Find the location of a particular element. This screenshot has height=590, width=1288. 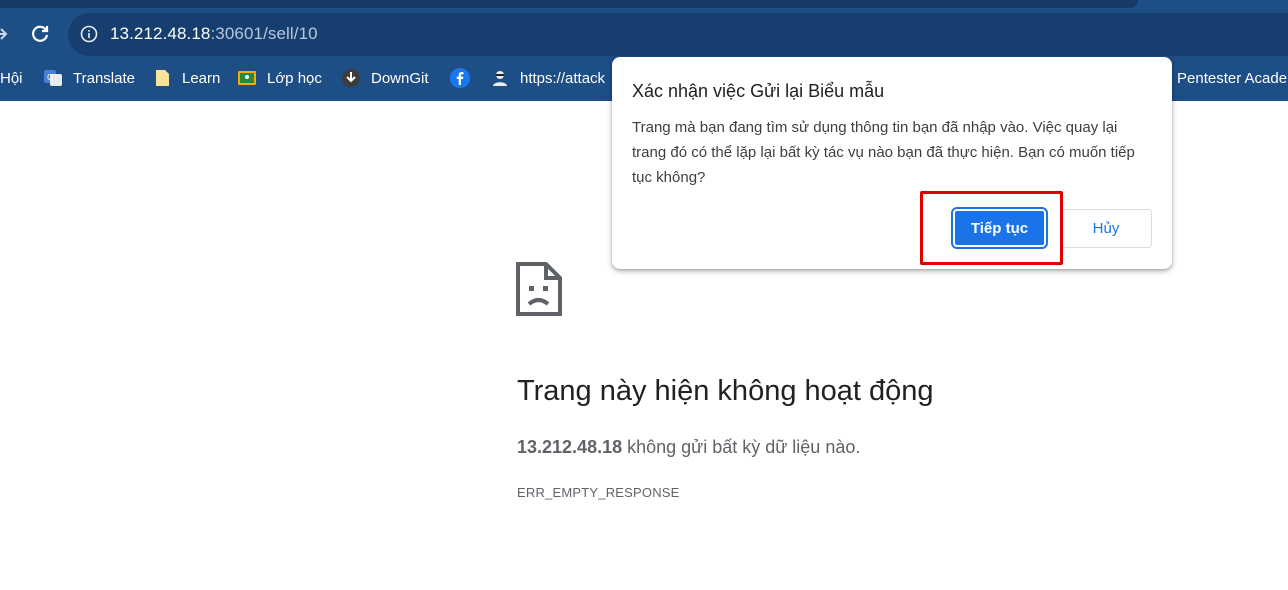

url-path: :30601/sell/10 is located at coordinates (264, 33).